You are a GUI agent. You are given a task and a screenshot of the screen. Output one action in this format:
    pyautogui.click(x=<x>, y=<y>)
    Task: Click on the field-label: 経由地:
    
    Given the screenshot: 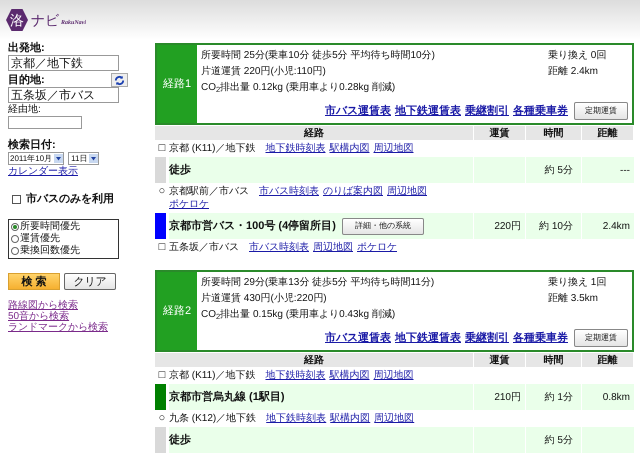 What is the action you would take?
    pyautogui.click(x=25, y=109)
    